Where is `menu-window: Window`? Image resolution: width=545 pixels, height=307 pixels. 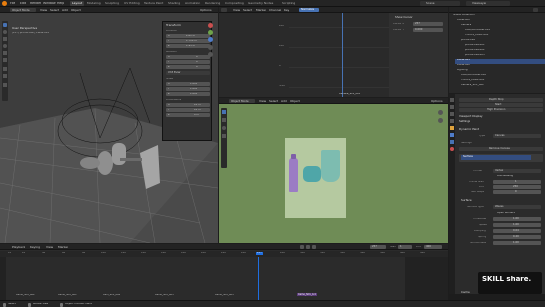
menu-window: Window is located at coordinates (49, 3).